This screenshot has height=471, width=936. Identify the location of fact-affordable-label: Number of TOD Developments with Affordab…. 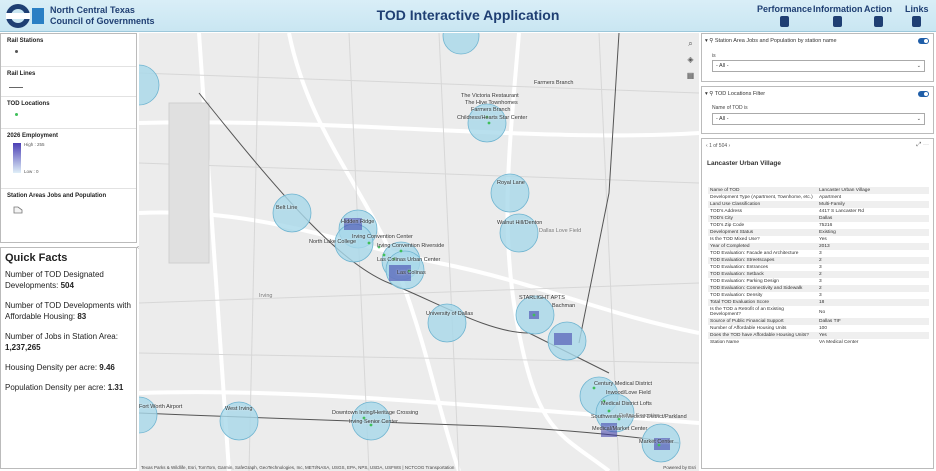
(68, 311).